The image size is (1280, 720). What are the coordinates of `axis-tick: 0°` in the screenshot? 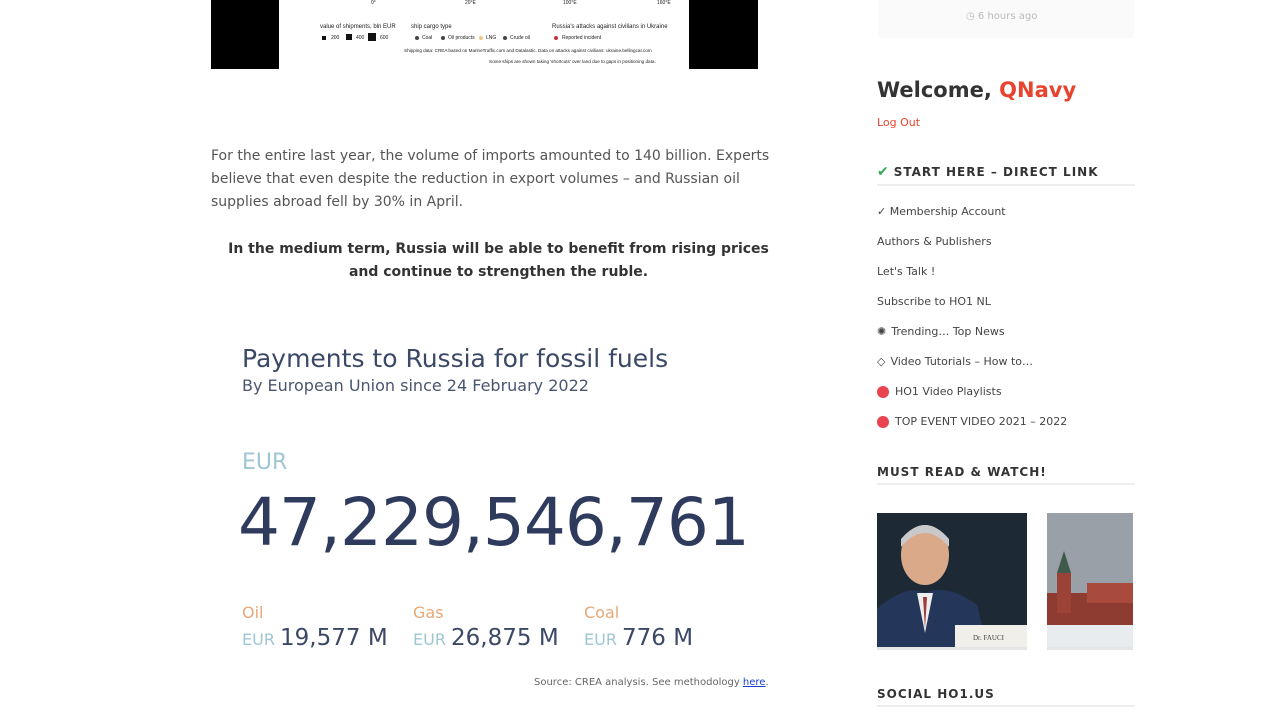 It's located at (373, 3).